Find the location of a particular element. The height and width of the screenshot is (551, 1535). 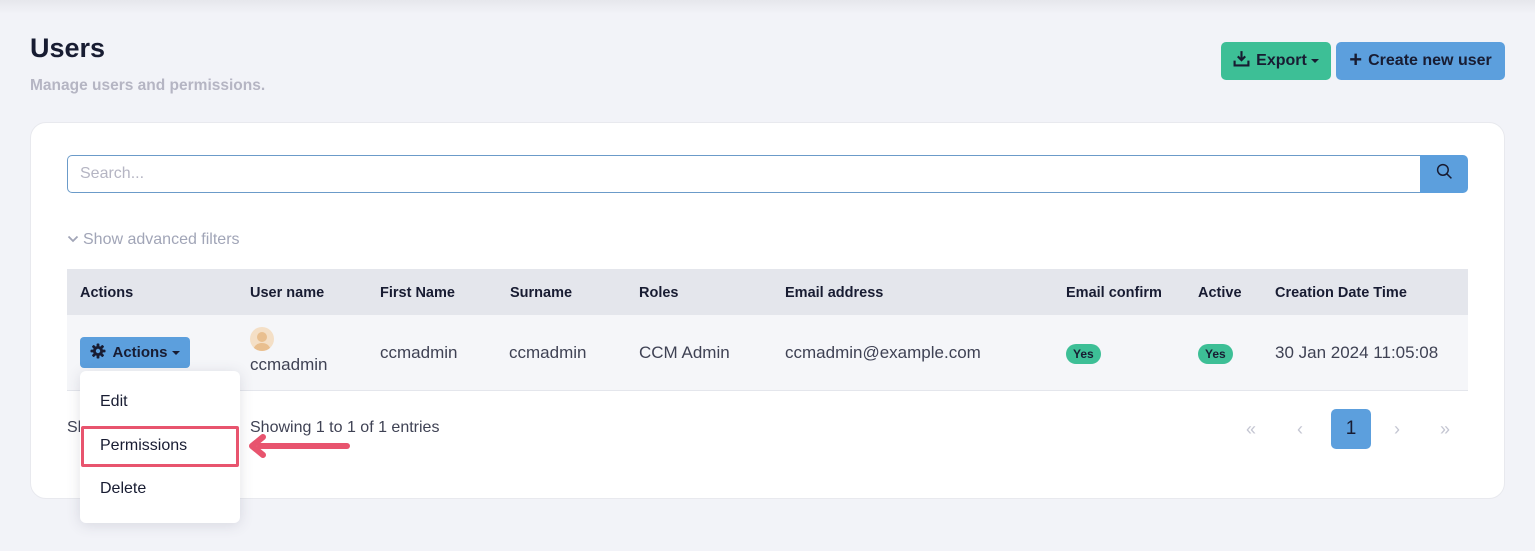

search-button is located at coordinates (1444, 174).